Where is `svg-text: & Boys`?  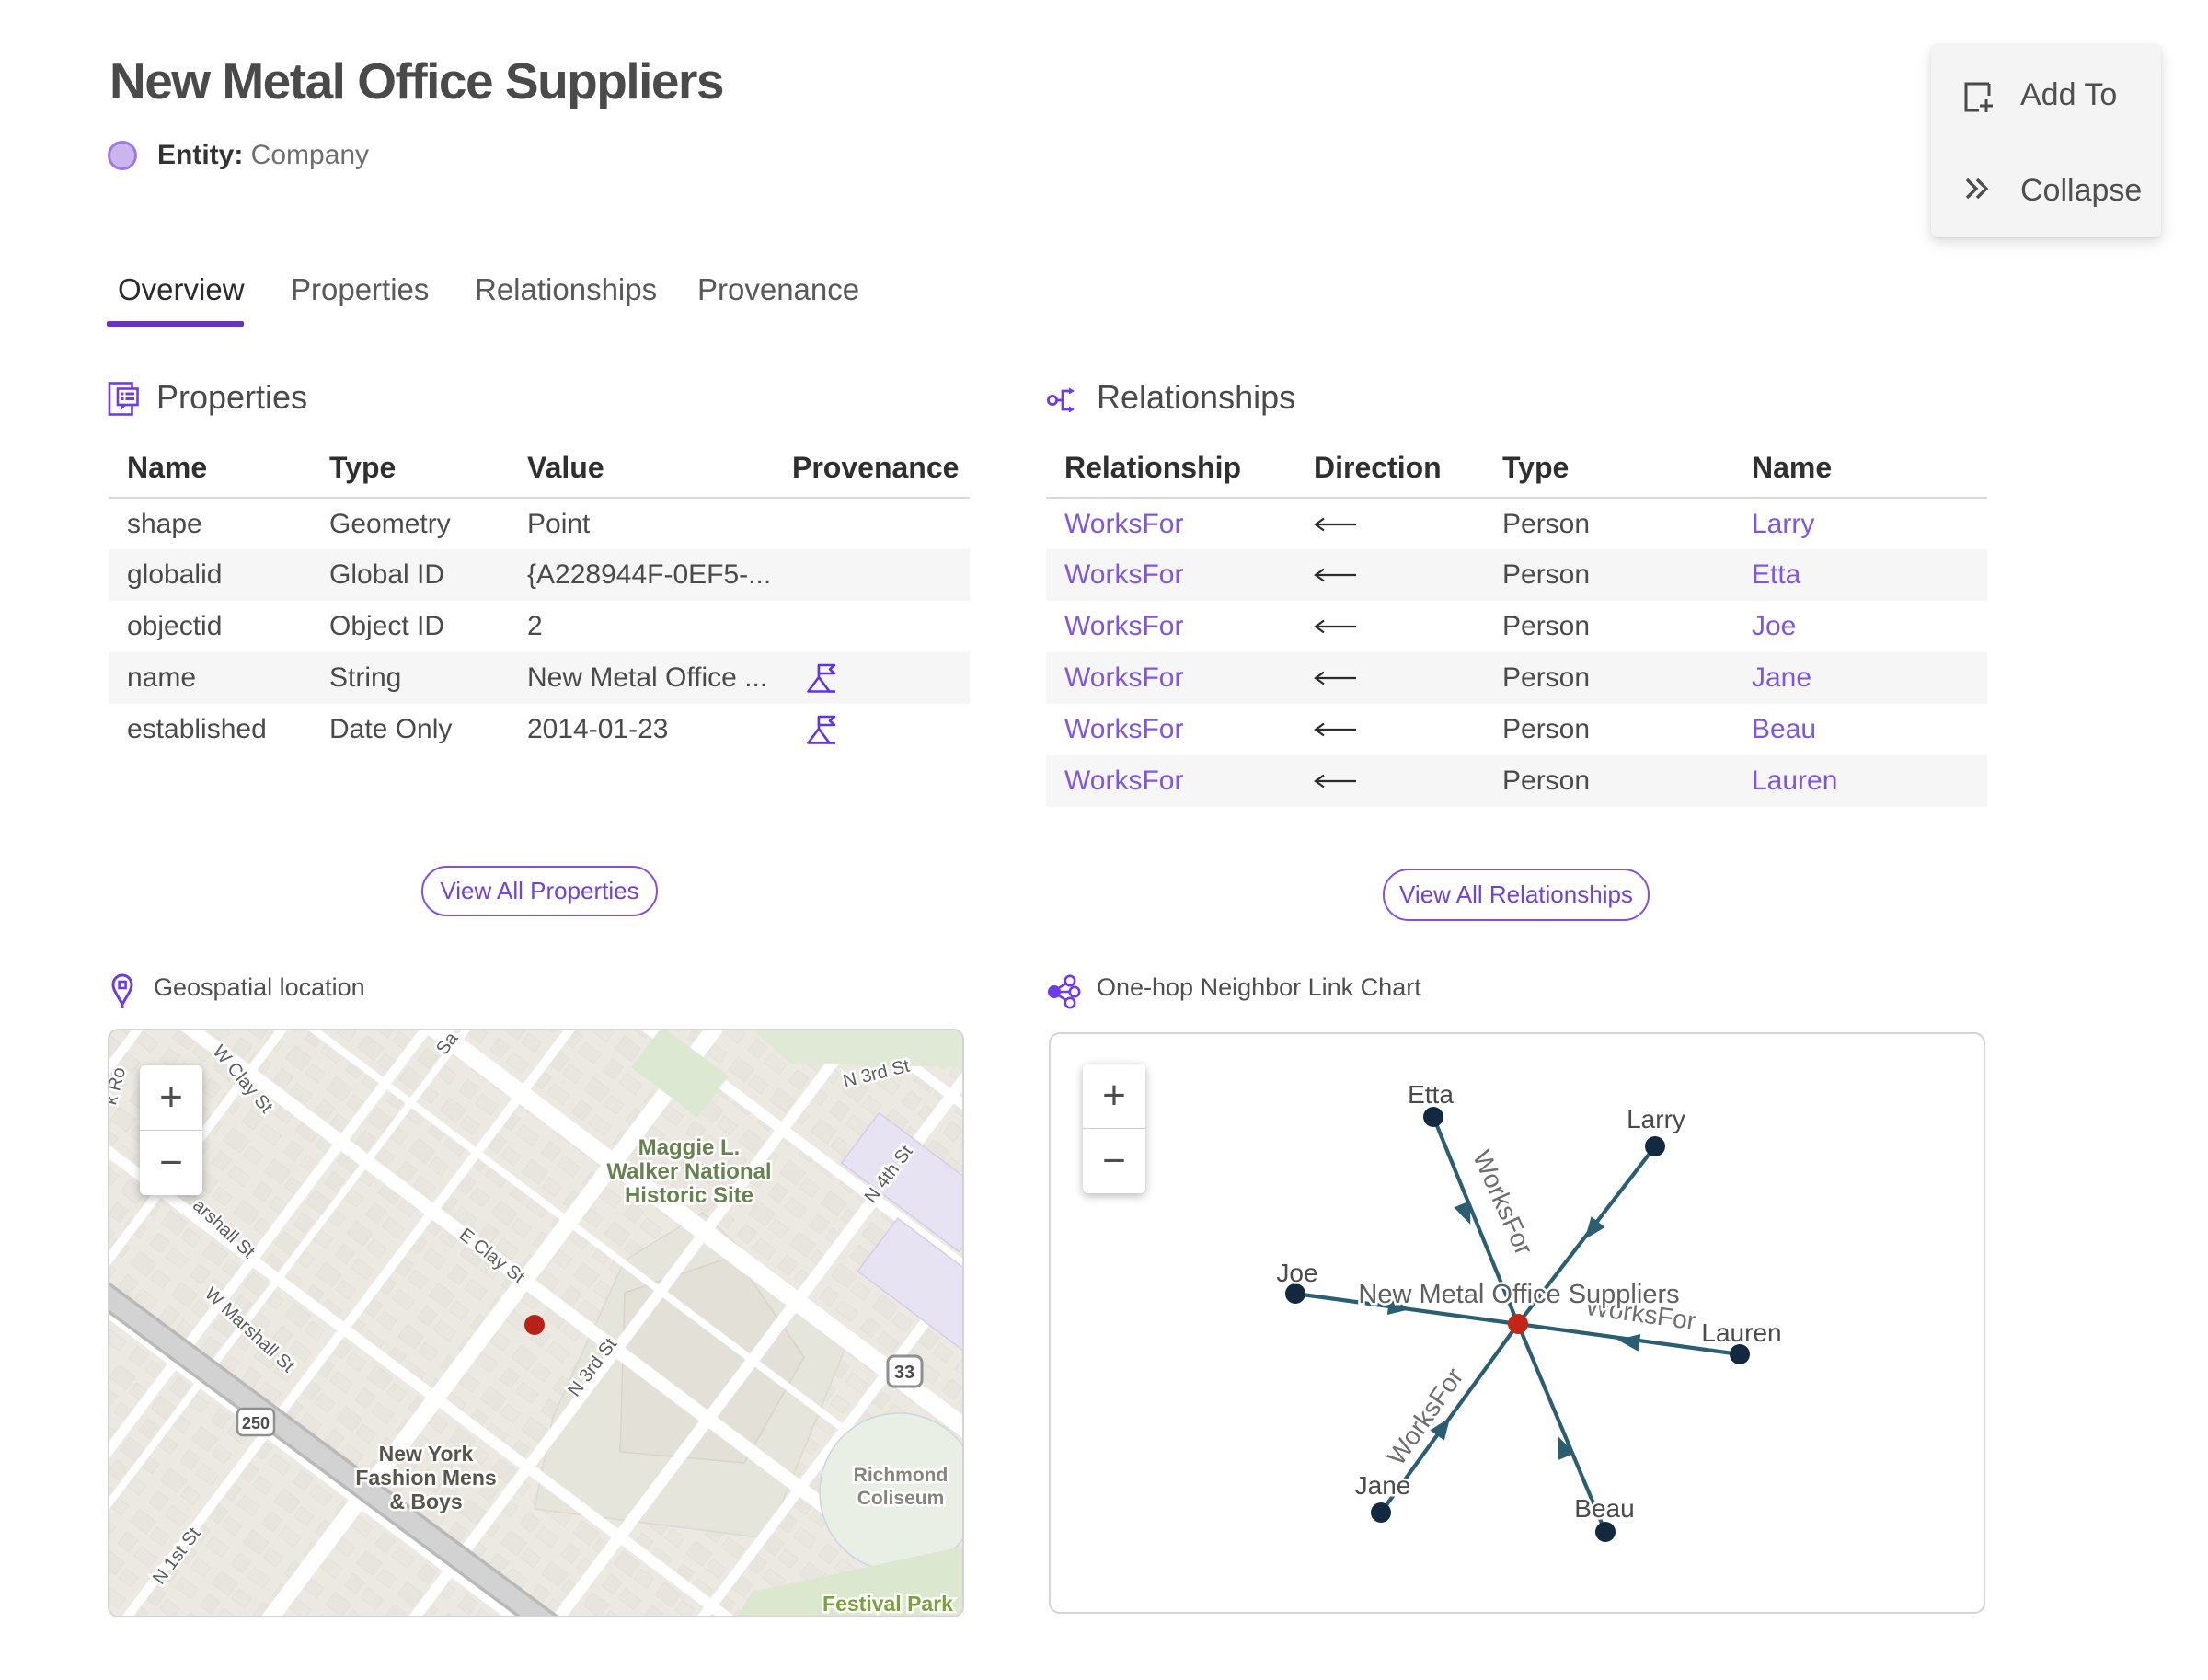
svg-text: & Boys is located at coordinates (425, 1501).